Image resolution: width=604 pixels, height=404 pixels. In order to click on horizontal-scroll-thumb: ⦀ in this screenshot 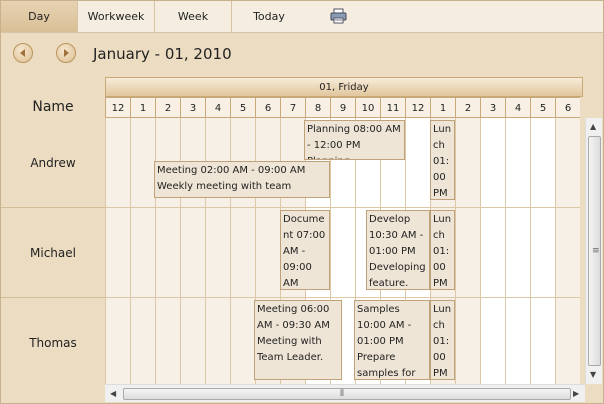, I will do `click(347, 394)`.